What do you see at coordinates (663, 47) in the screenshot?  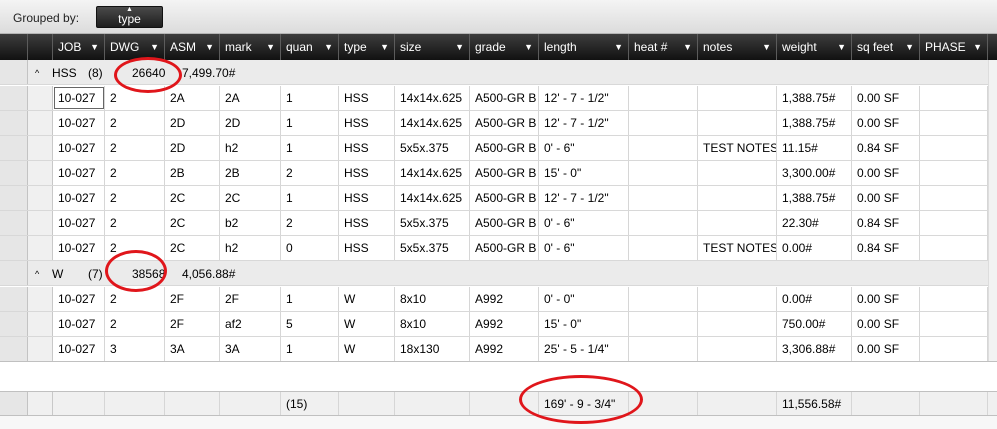 I see `col-header-heat: heat # ▼` at bounding box center [663, 47].